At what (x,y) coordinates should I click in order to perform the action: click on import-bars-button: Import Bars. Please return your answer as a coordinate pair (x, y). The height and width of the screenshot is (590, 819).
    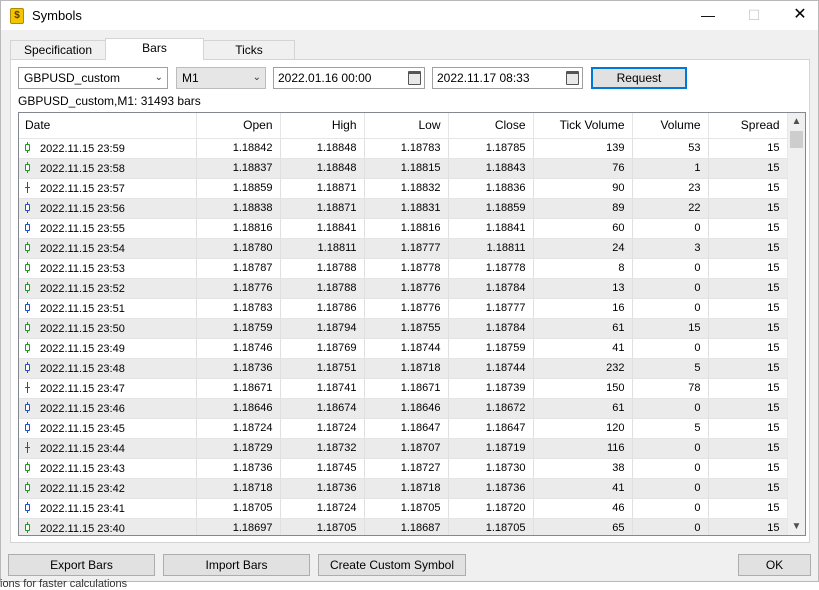
    Looking at the image, I should click on (236, 565).